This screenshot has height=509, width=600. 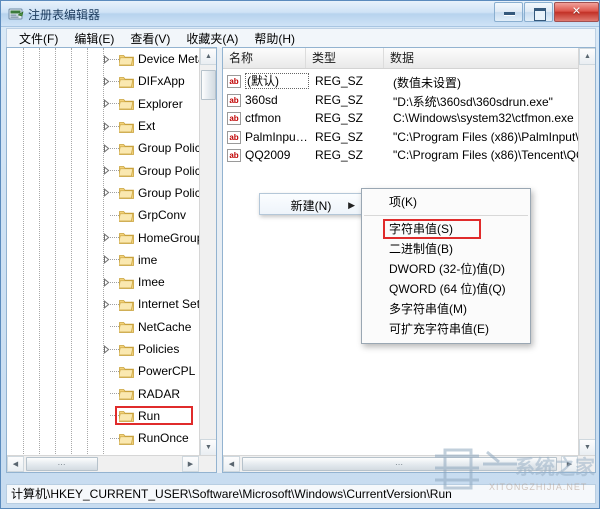 I want to click on tree-hscroll-thumb: ⋯, so click(x=62, y=464).